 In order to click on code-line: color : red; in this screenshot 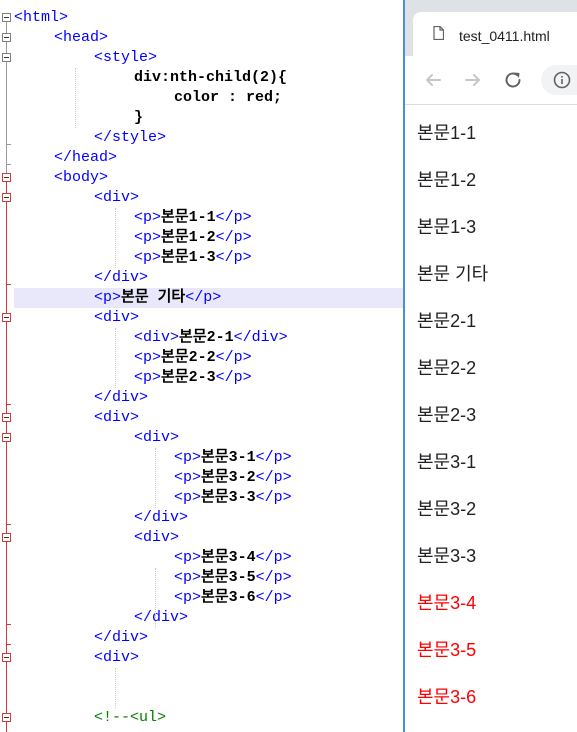, I will do `click(209, 98)`.